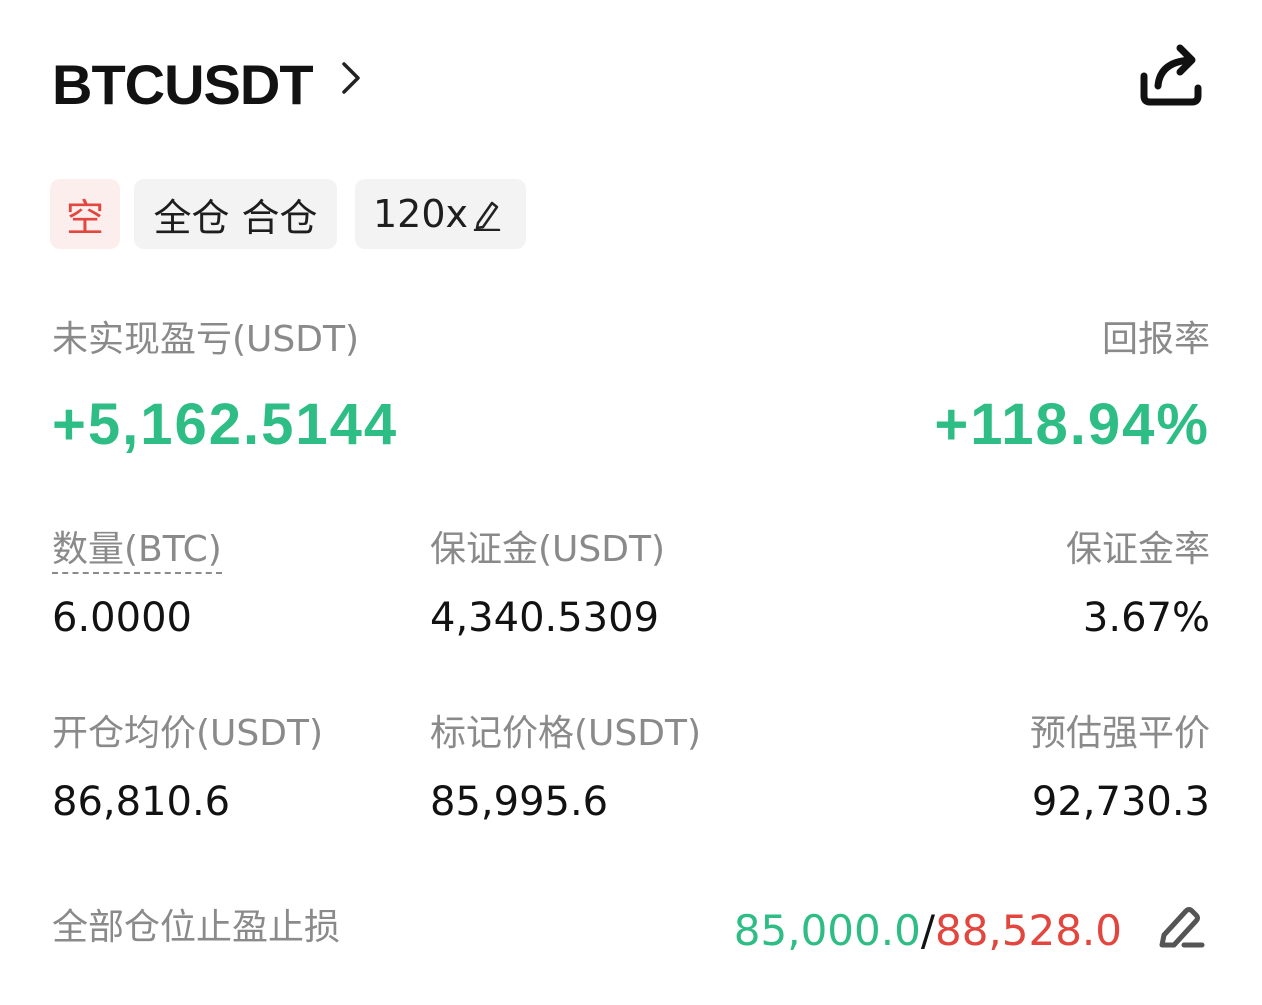 This screenshot has height=1005, width=1262. Describe the element at coordinates (188, 733) in the screenshot. I see `entry-price-label: 开仓均价(USDT)` at that location.